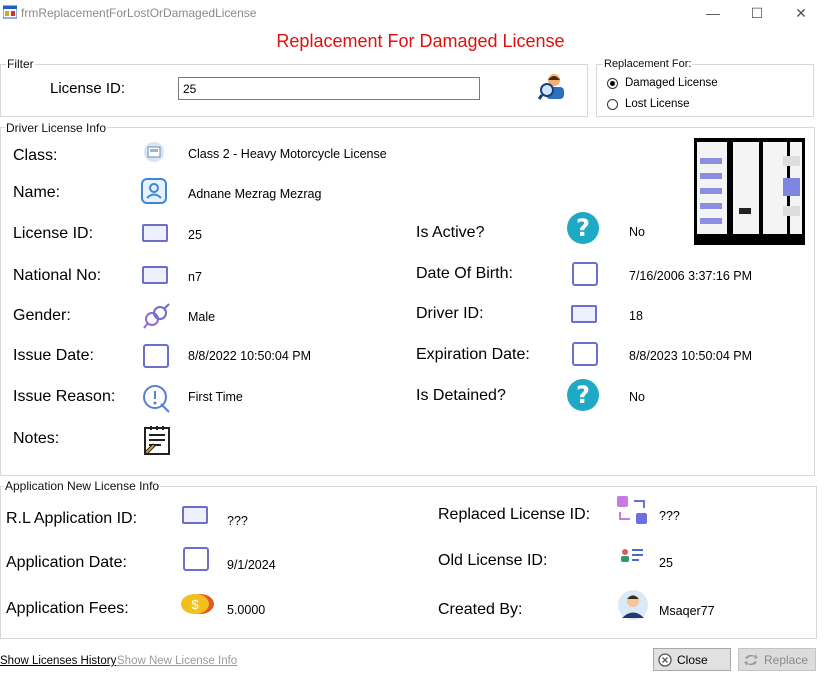 The image size is (824, 679). I want to click on application-fees-label: Application Fees:, so click(67, 608).